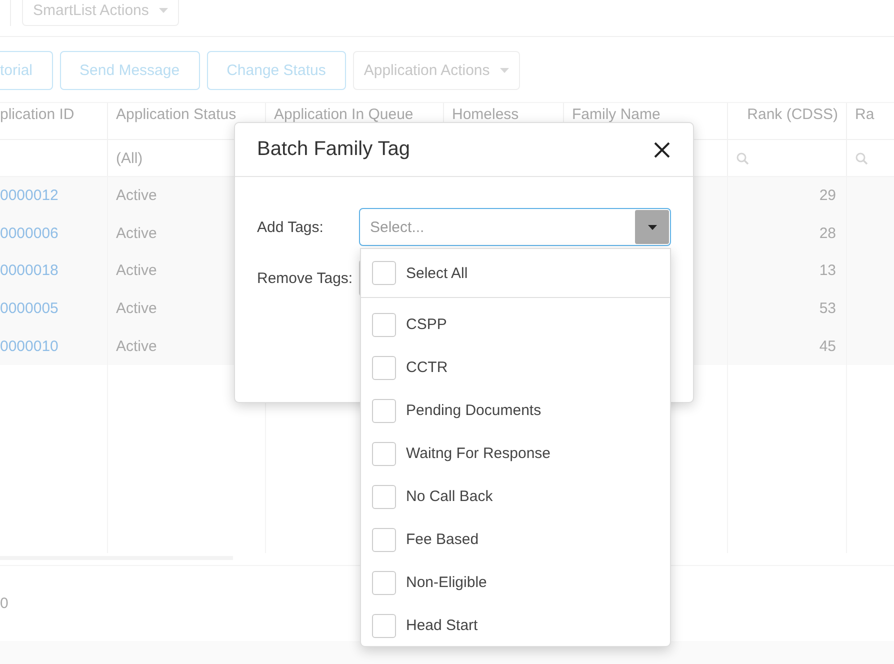 This screenshot has height=664, width=894. What do you see at coordinates (427, 367) in the screenshot?
I see `option-label: CCTR` at bounding box center [427, 367].